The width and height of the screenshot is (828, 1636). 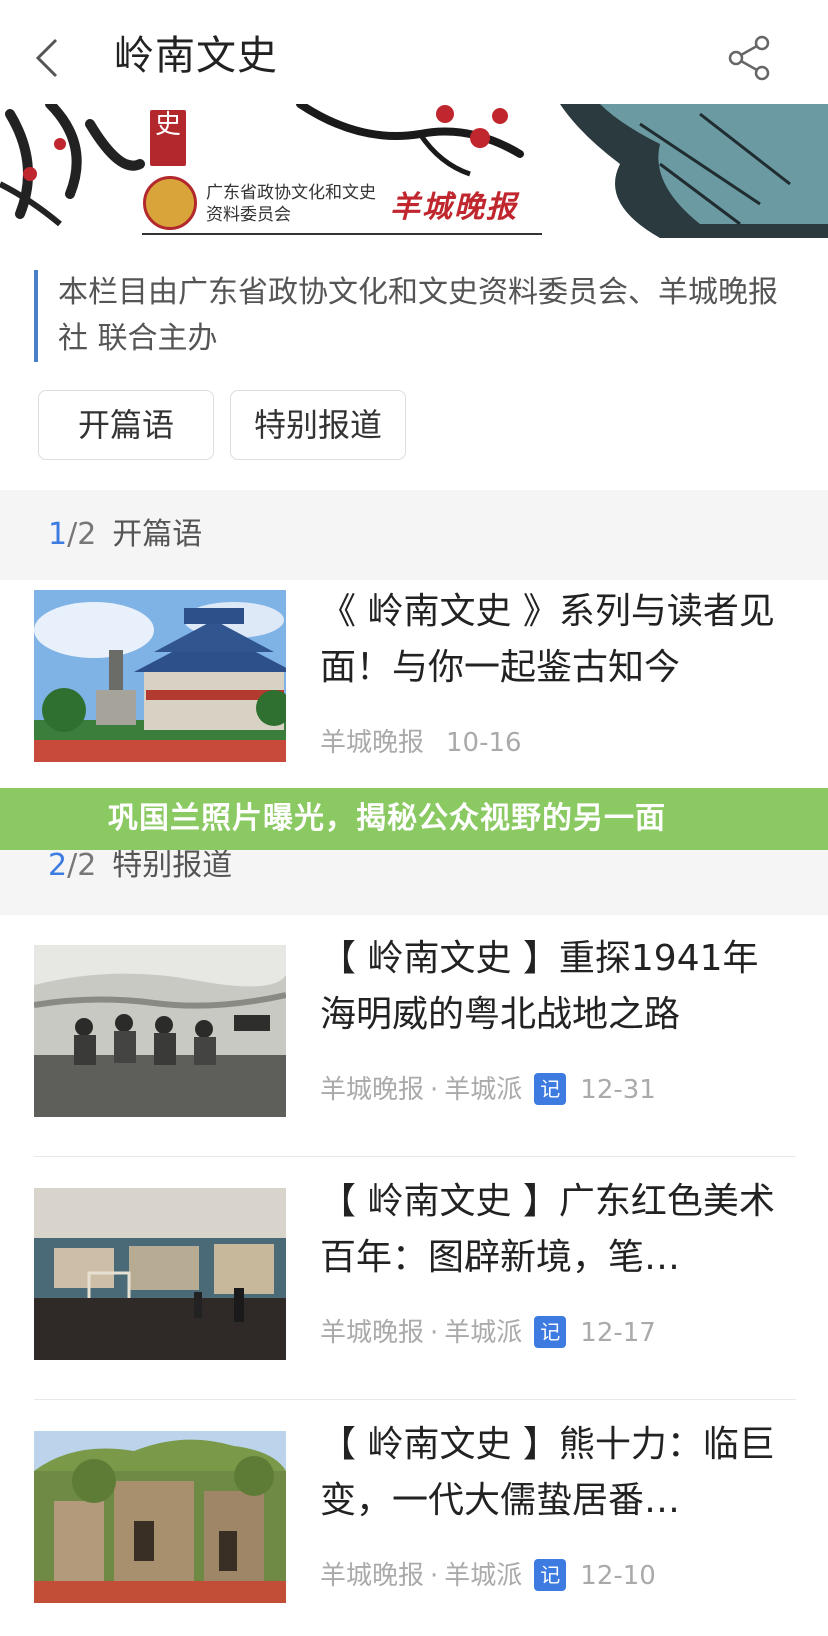 What do you see at coordinates (172, 865) in the screenshot?
I see `section-name: 特别报道` at bounding box center [172, 865].